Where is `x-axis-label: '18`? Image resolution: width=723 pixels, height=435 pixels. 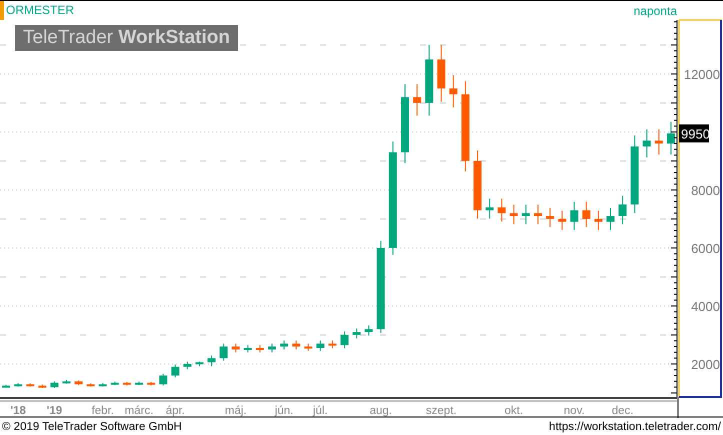 x-axis-label: '18 is located at coordinates (18, 411).